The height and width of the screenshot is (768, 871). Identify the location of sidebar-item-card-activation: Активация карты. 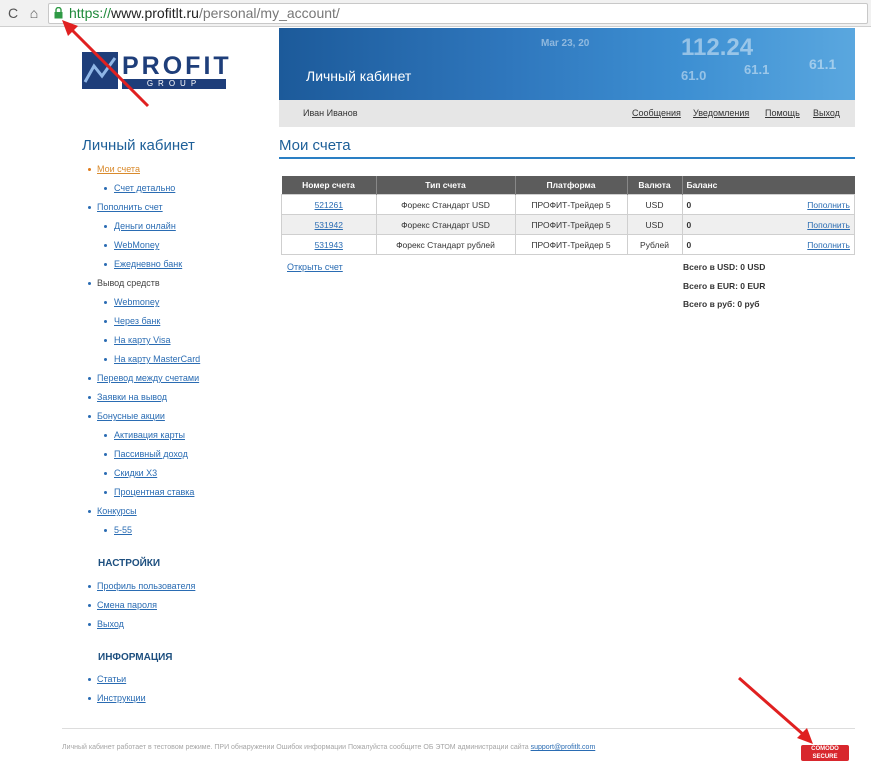
(149, 435).